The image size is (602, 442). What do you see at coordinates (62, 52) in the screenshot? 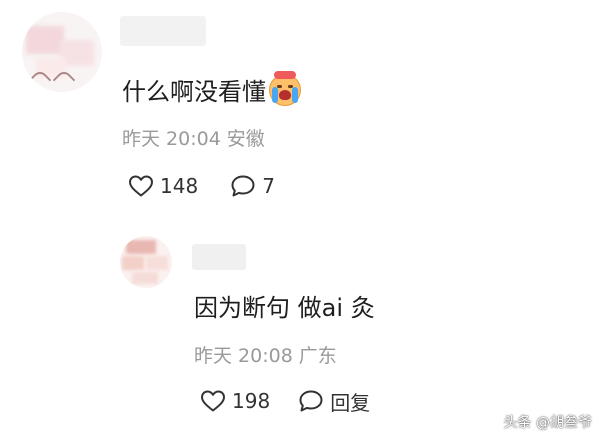
I see `avatar` at bounding box center [62, 52].